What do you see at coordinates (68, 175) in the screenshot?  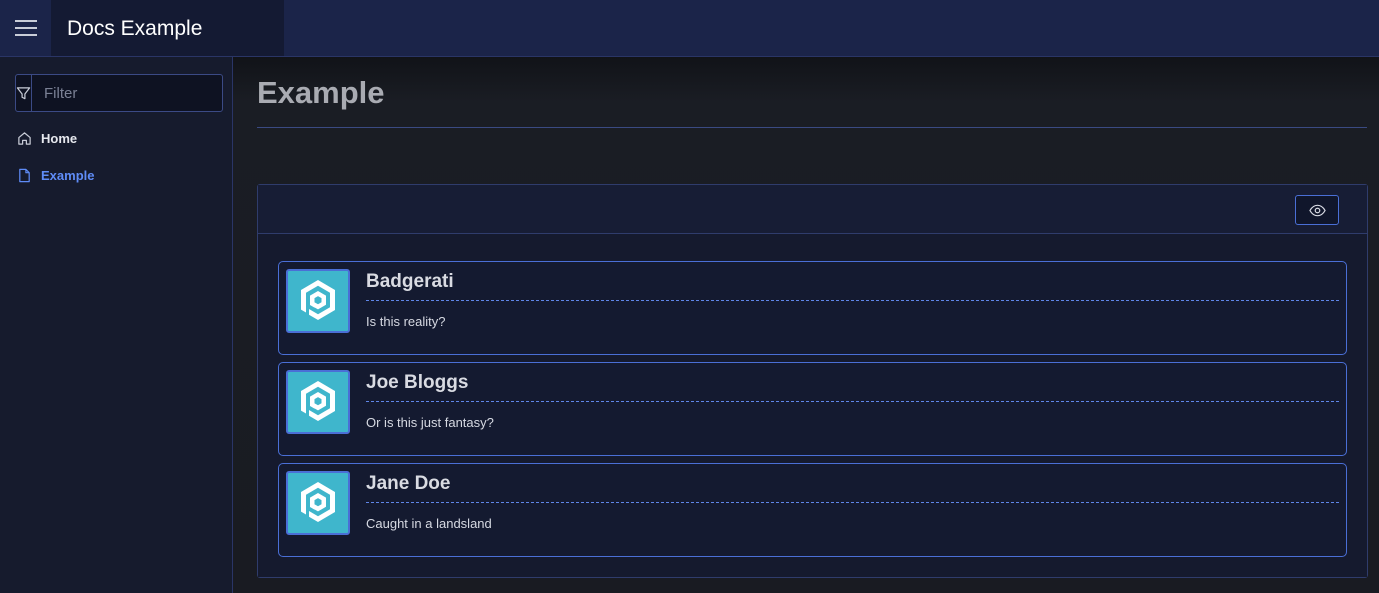 I see `sidebar-item-label: Example` at bounding box center [68, 175].